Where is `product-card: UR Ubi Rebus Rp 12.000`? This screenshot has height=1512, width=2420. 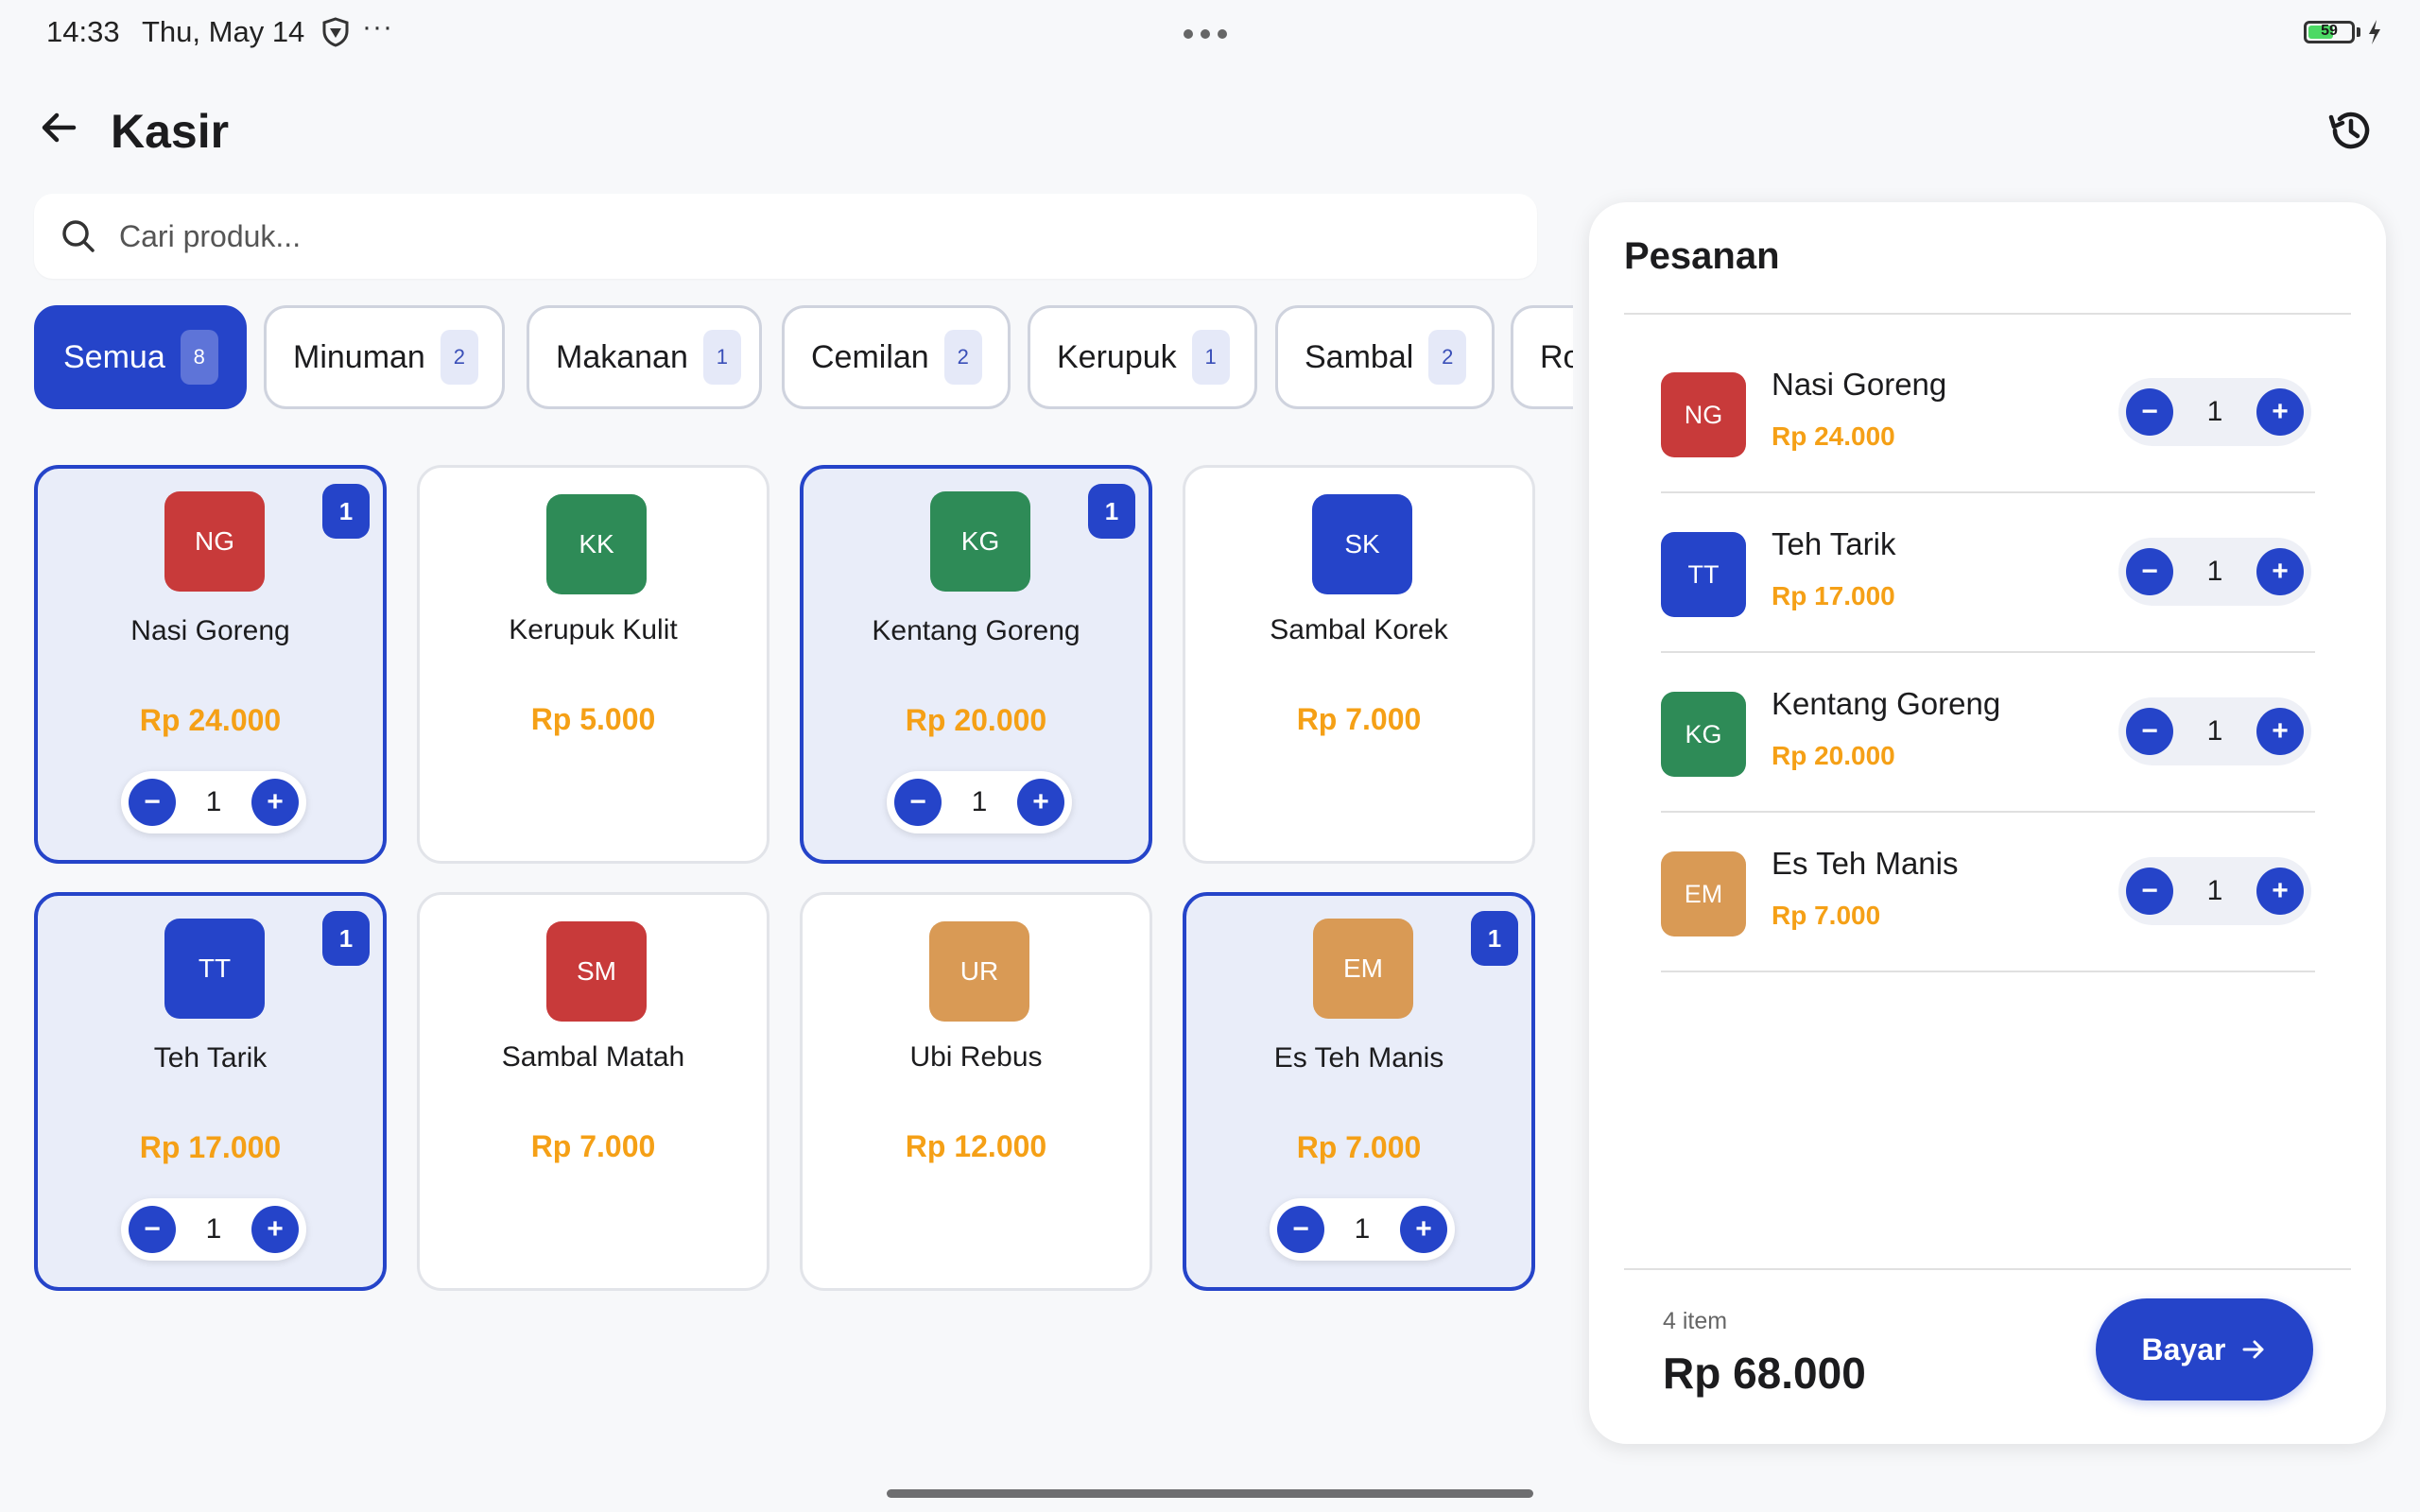
product-card: UR Ubi Rebus Rp 12.000 is located at coordinates (976, 1091).